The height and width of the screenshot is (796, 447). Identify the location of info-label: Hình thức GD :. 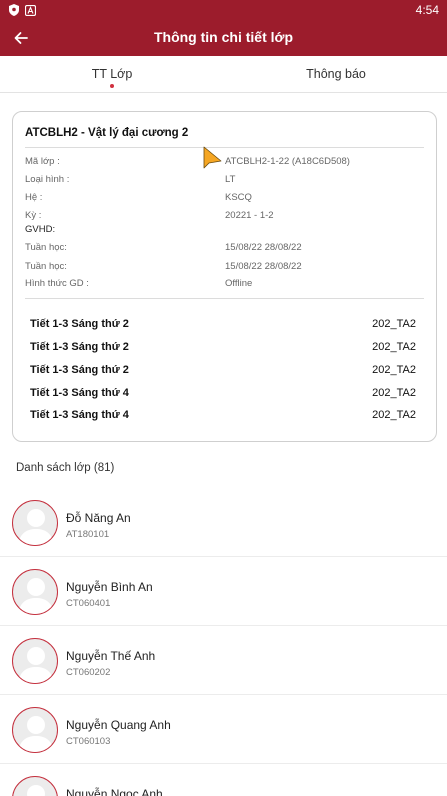
(57, 283).